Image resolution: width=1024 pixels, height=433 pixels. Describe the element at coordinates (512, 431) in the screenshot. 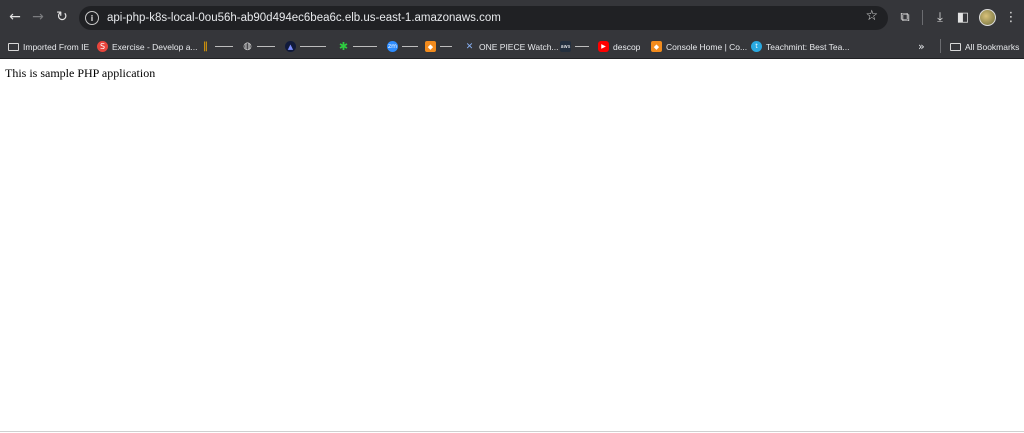

I see `window-bottom-border` at that location.